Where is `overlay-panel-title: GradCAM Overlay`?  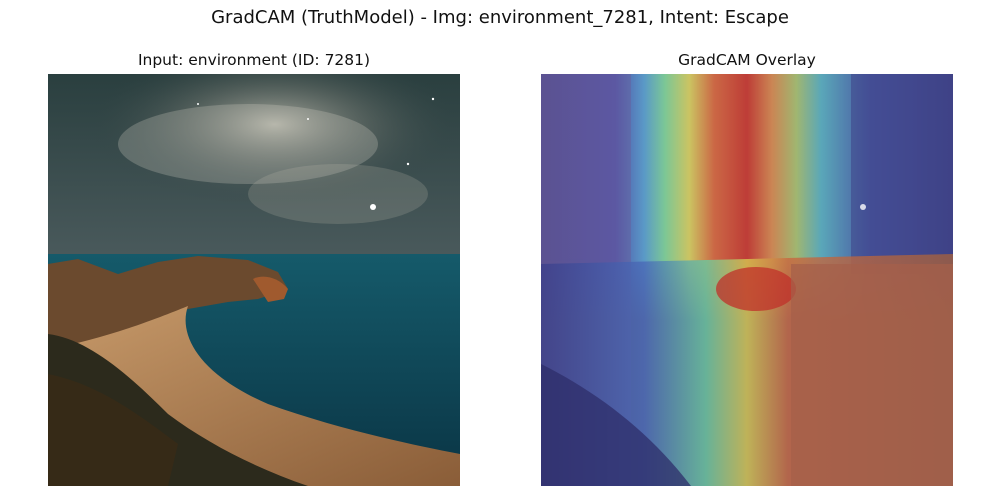 overlay-panel-title: GradCAM Overlay is located at coordinates (747, 60).